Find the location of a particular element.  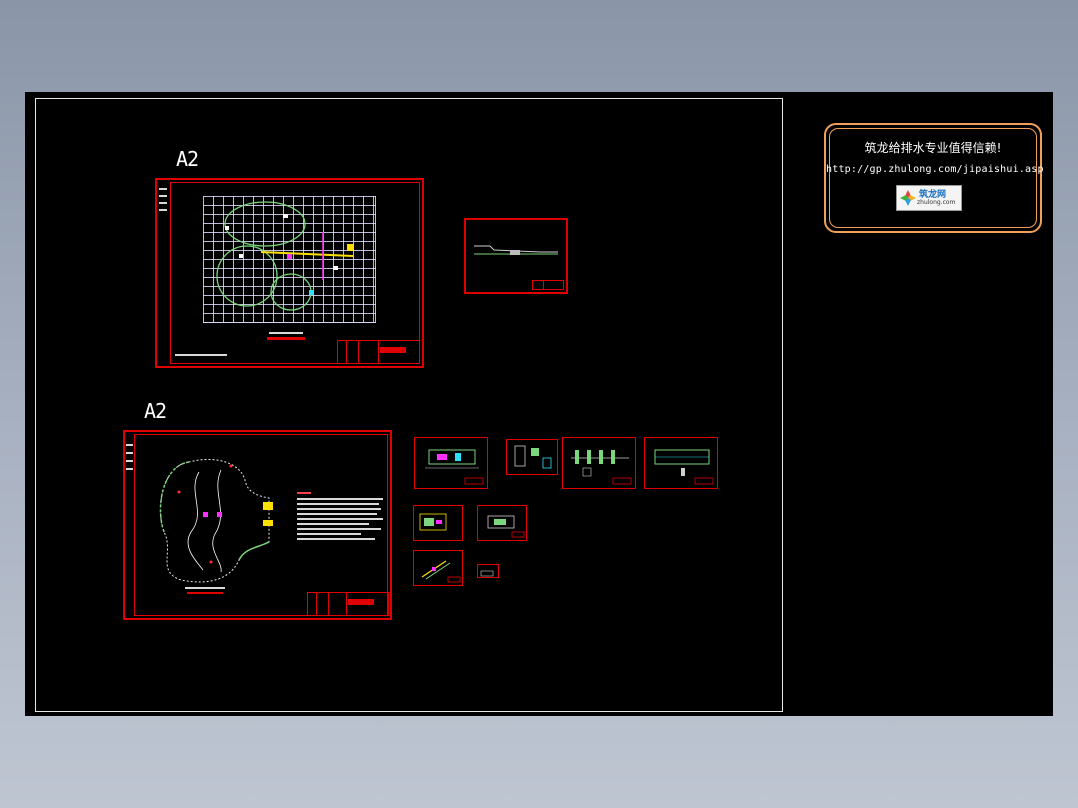

sheet-size-label-bottom: A2 is located at coordinates (155, 411).